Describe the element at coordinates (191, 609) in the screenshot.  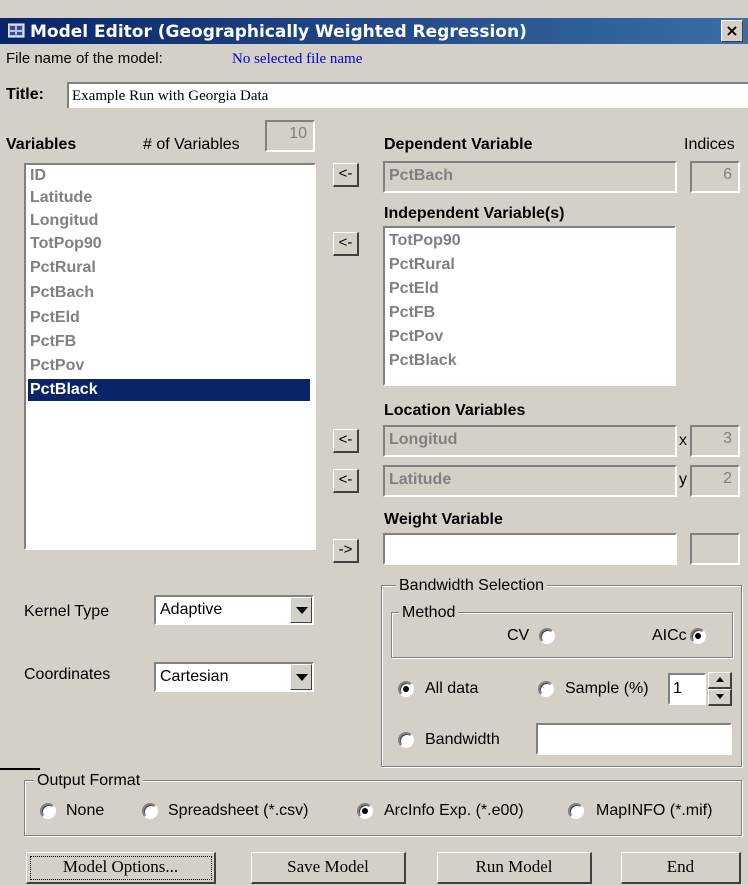
I see `kernel-type-value: Adaptive` at that location.